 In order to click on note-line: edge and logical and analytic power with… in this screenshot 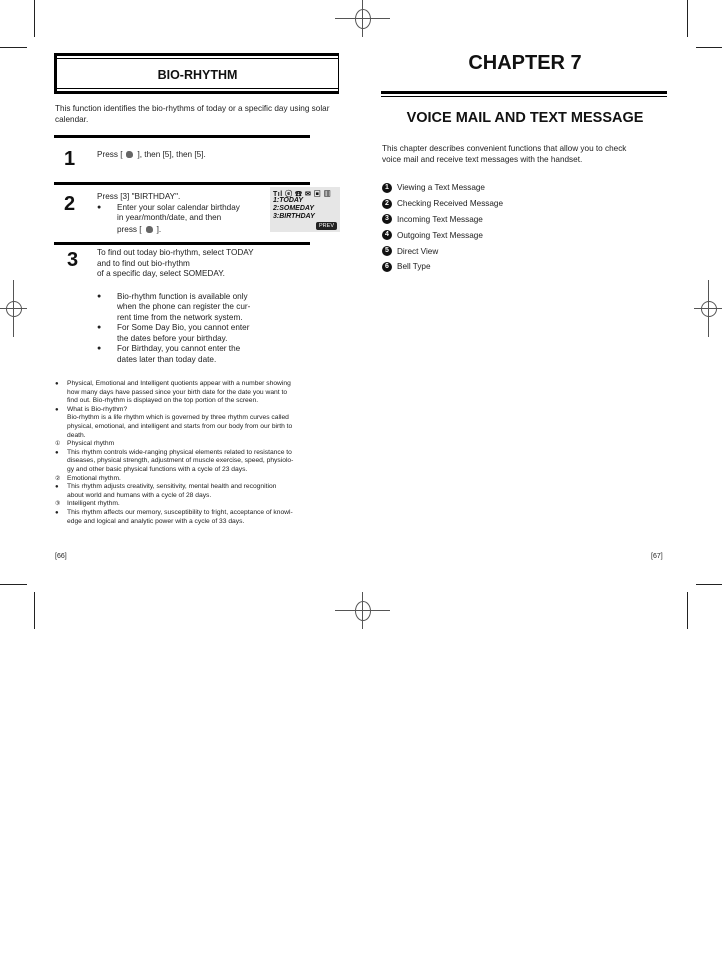, I will do `click(156, 521)`.